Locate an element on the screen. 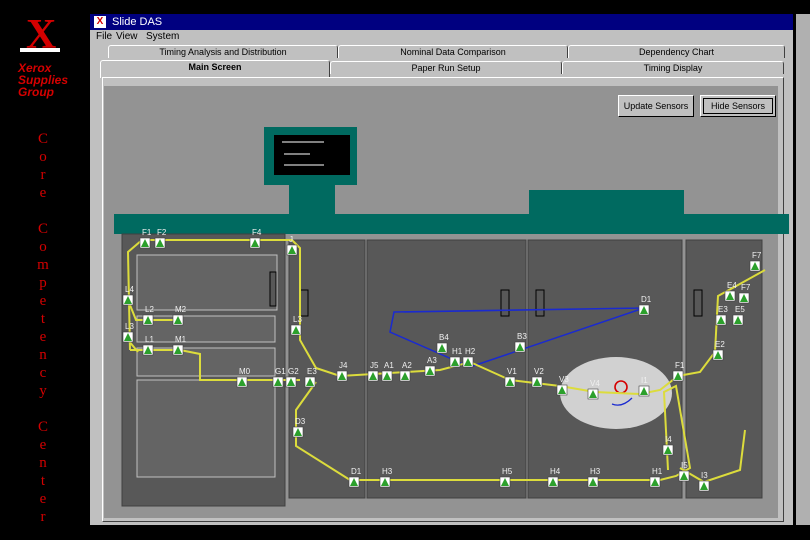 This screenshot has width=810, height=540. sensor-label: M0 is located at coordinates (245, 371).